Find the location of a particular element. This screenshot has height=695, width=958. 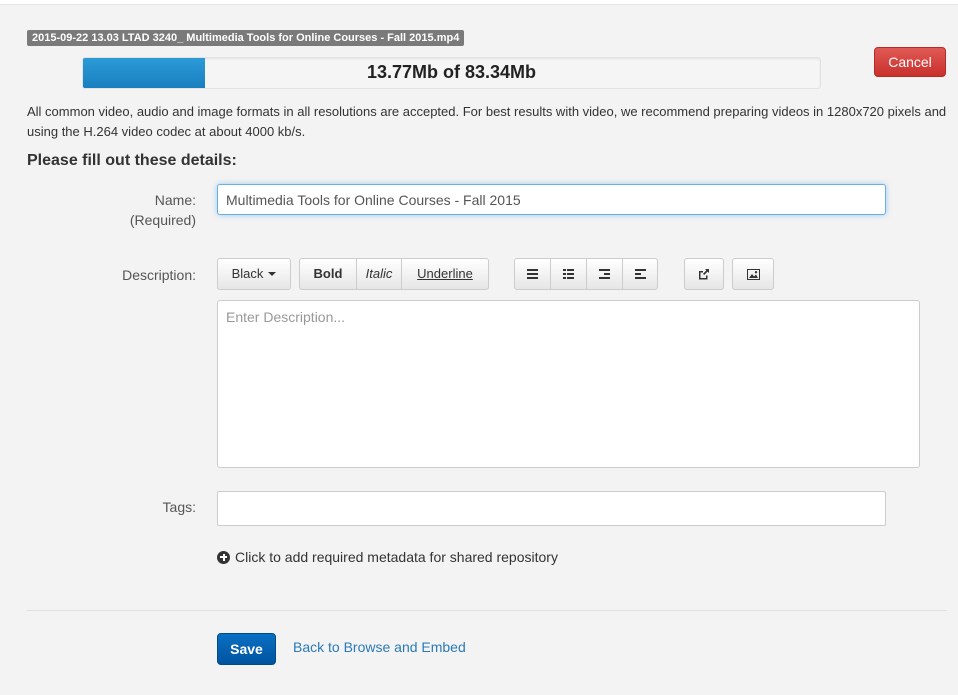

outdent-icon is located at coordinates (604, 274).